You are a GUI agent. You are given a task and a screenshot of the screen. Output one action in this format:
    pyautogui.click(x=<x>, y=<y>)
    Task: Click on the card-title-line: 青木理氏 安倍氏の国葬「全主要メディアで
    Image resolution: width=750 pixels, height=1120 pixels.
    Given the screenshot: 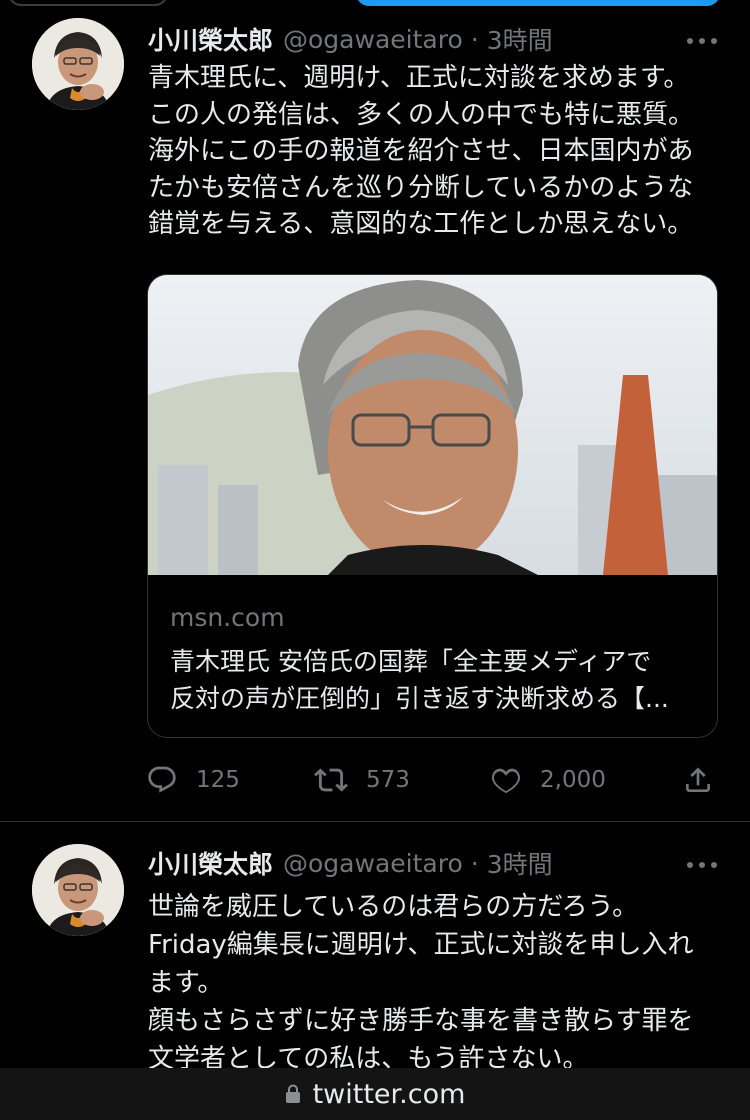 What is the action you would take?
    pyautogui.click(x=411, y=661)
    